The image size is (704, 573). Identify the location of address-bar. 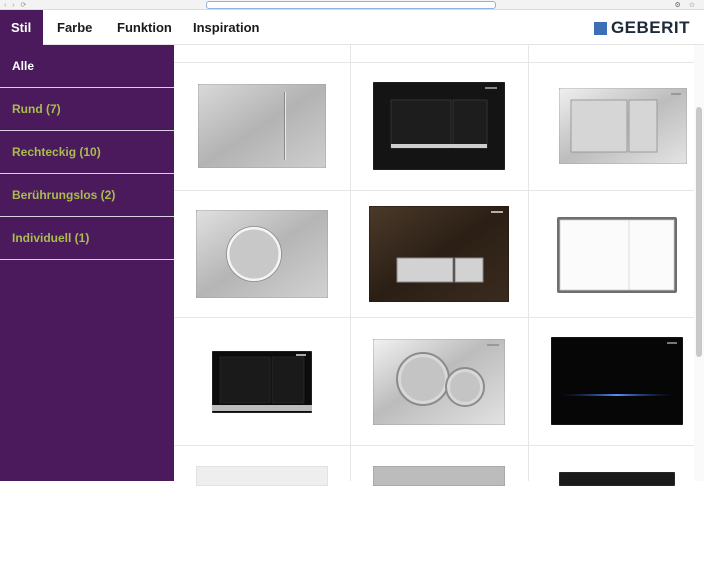
(351, 5).